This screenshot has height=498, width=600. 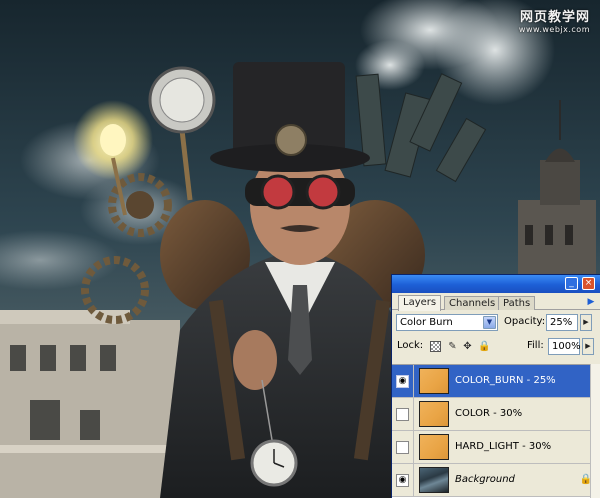 I want to click on watermark-site-name: 网页教学网, so click(x=554, y=17).